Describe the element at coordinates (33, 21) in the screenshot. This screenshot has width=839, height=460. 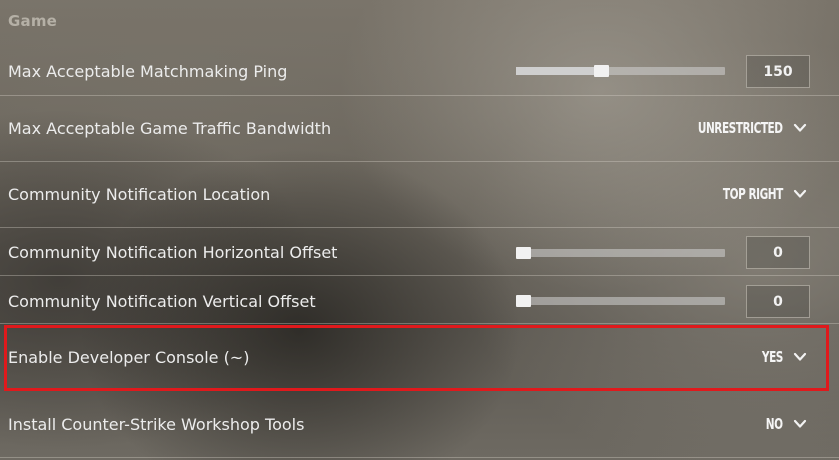
I see `section-title: Game` at that location.